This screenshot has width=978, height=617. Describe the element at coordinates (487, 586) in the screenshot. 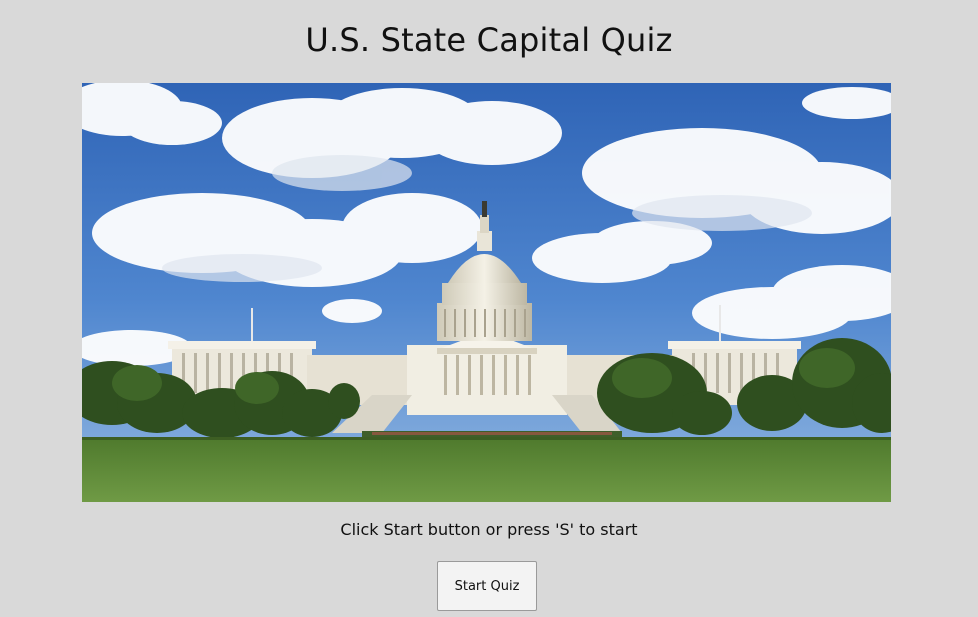

I see `start-quiz-button: Start Quiz` at that location.